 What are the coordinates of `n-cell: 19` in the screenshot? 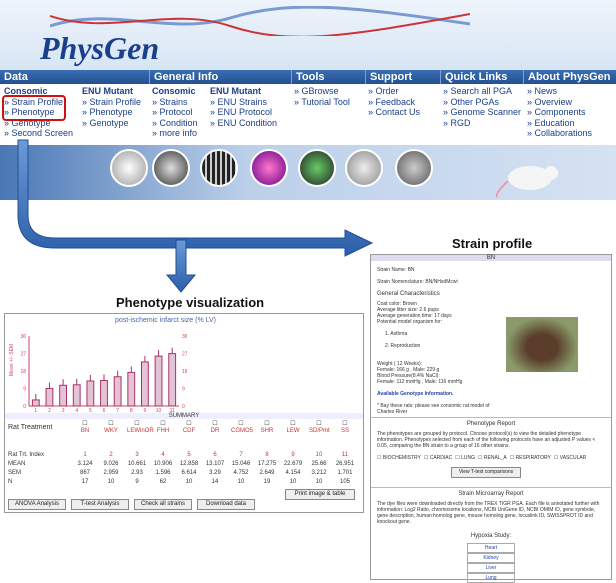 It's located at (267, 482).